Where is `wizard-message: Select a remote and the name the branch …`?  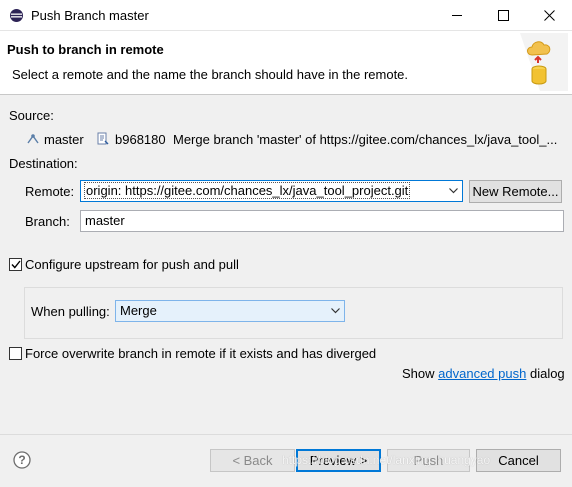 wizard-message: Select a remote and the name the branch … is located at coordinates (210, 74).